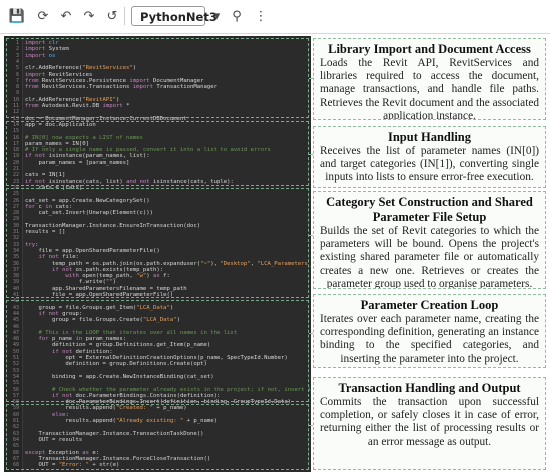 The width and height of the screenshot is (550, 476). I want to click on code-line: OUT = results, so click(54, 439).